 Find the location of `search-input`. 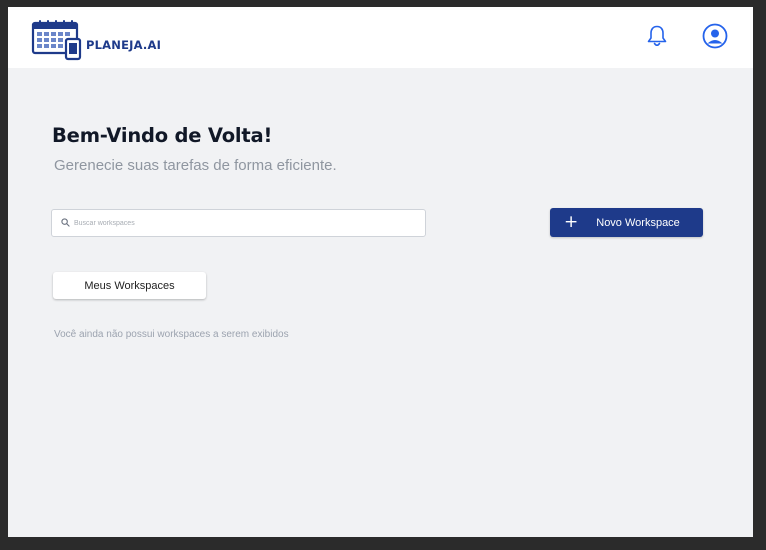

search-input is located at coordinates (244, 223).